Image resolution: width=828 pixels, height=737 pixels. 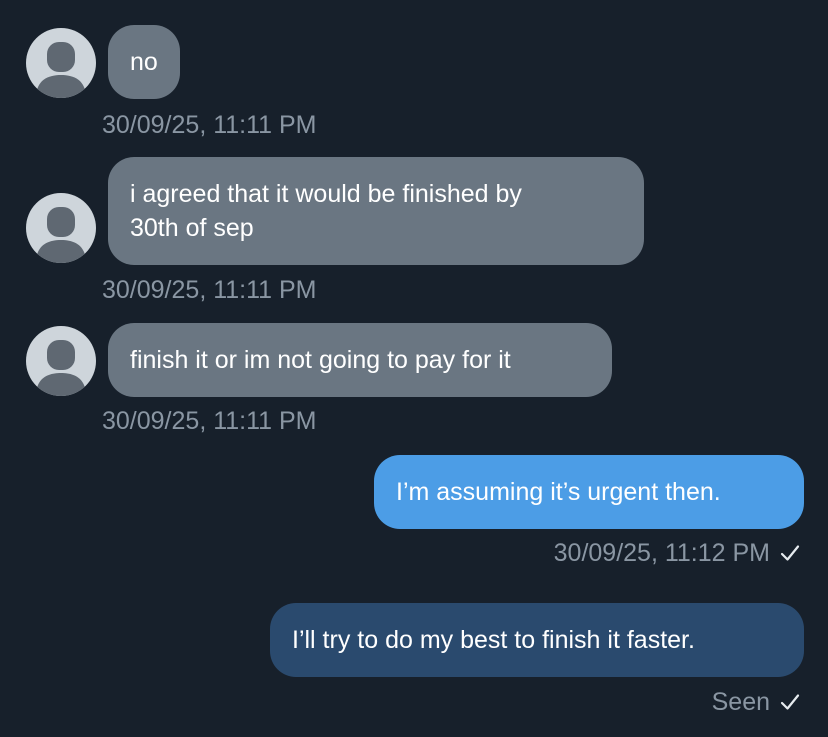 What do you see at coordinates (558, 492) in the screenshot?
I see `message-text: I’m assuming it’s urgent then.` at bounding box center [558, 492].